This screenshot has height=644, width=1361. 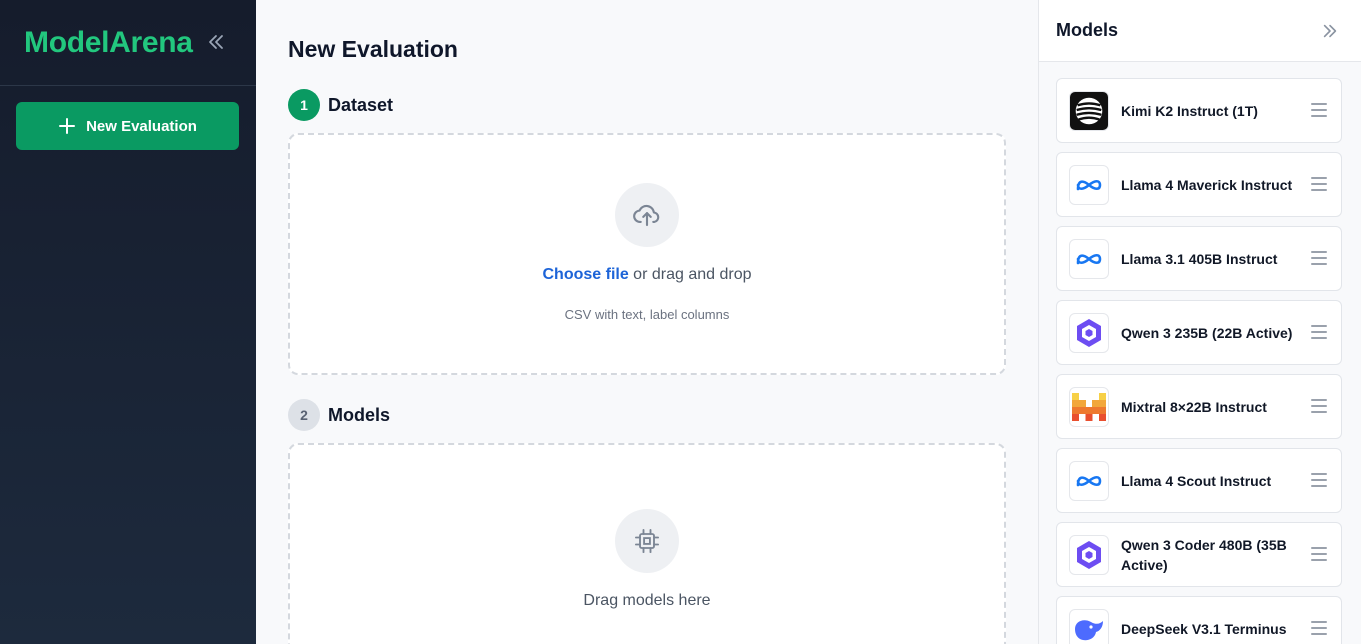 I want to click on step-dataset: 1 Dataset, so click(x=340, y=105).